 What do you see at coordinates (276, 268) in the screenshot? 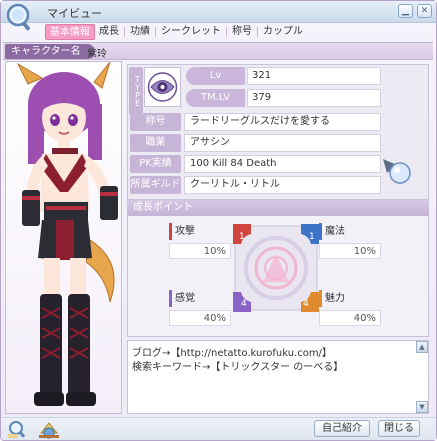
I see `growth-radar-chart: 1 1 4 4` at bounding box center [276, 268].